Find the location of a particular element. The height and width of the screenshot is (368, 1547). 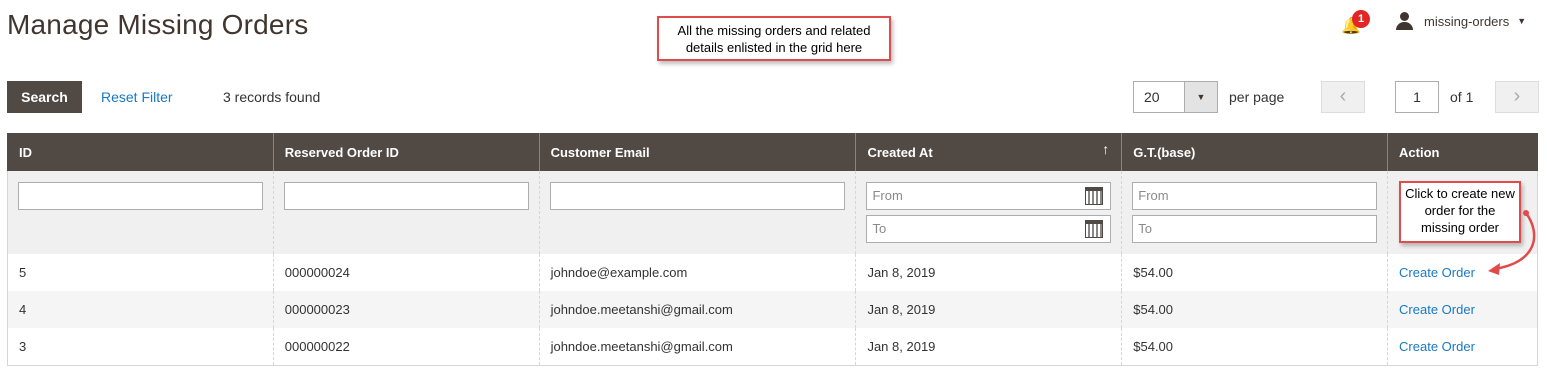

grand-total-from-placeholder: From is located at coordinates (1153, 195).